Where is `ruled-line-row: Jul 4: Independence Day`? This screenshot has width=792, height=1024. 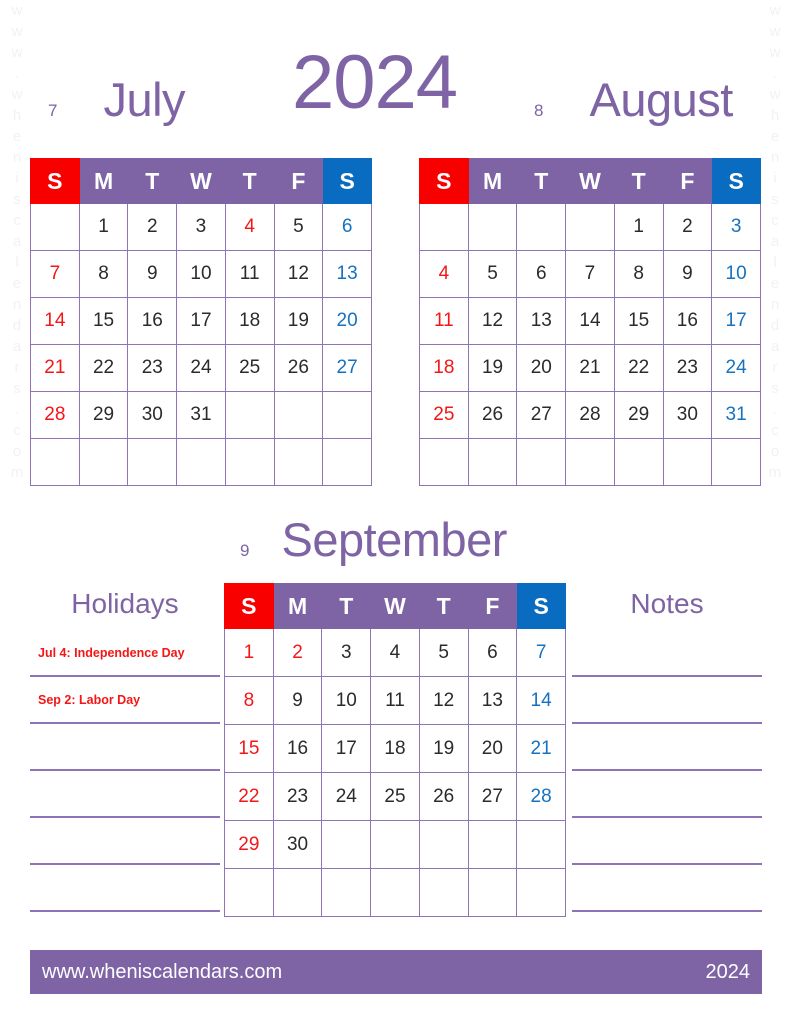 ruled-line-row: Jul 4: Independence Day is located at coordinates (125, 653).